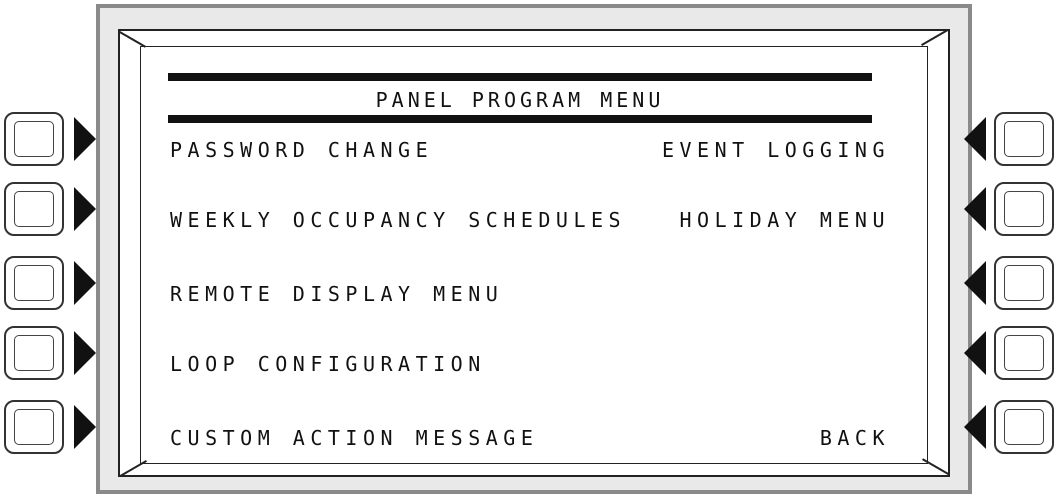 This screenshot has height=498, width=1058. Describe the element at coordinates (398, 220) in the screenshot. I see `menu-item-weekly-occupancy-schedules: WEEKLY OCCUPANCY SCHEDULES` at that location.